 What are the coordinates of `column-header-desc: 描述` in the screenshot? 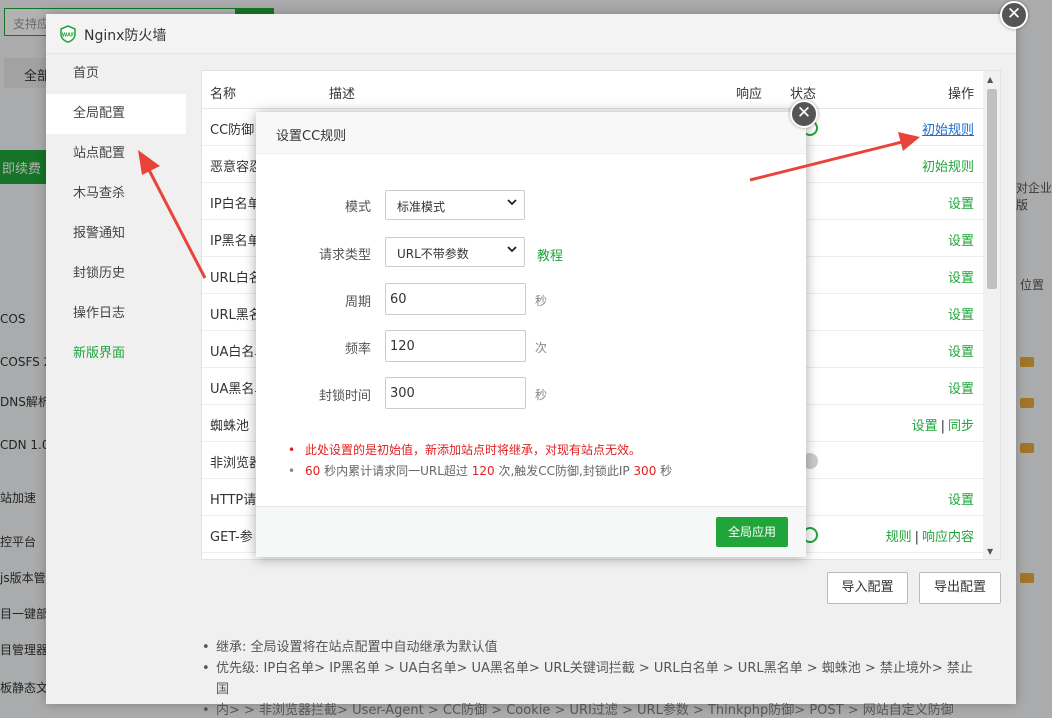 It's located at (342, 94).